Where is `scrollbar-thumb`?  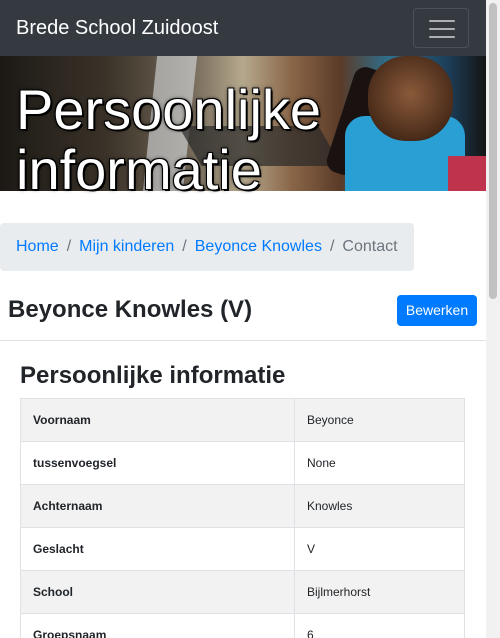
scrollbar-thumb is located at coordinates (493, 151).